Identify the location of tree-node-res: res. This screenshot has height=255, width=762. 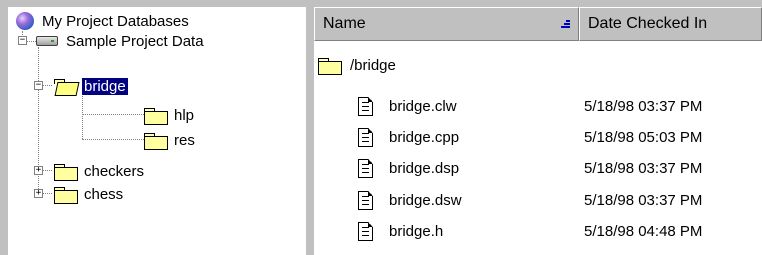
(169, 140).